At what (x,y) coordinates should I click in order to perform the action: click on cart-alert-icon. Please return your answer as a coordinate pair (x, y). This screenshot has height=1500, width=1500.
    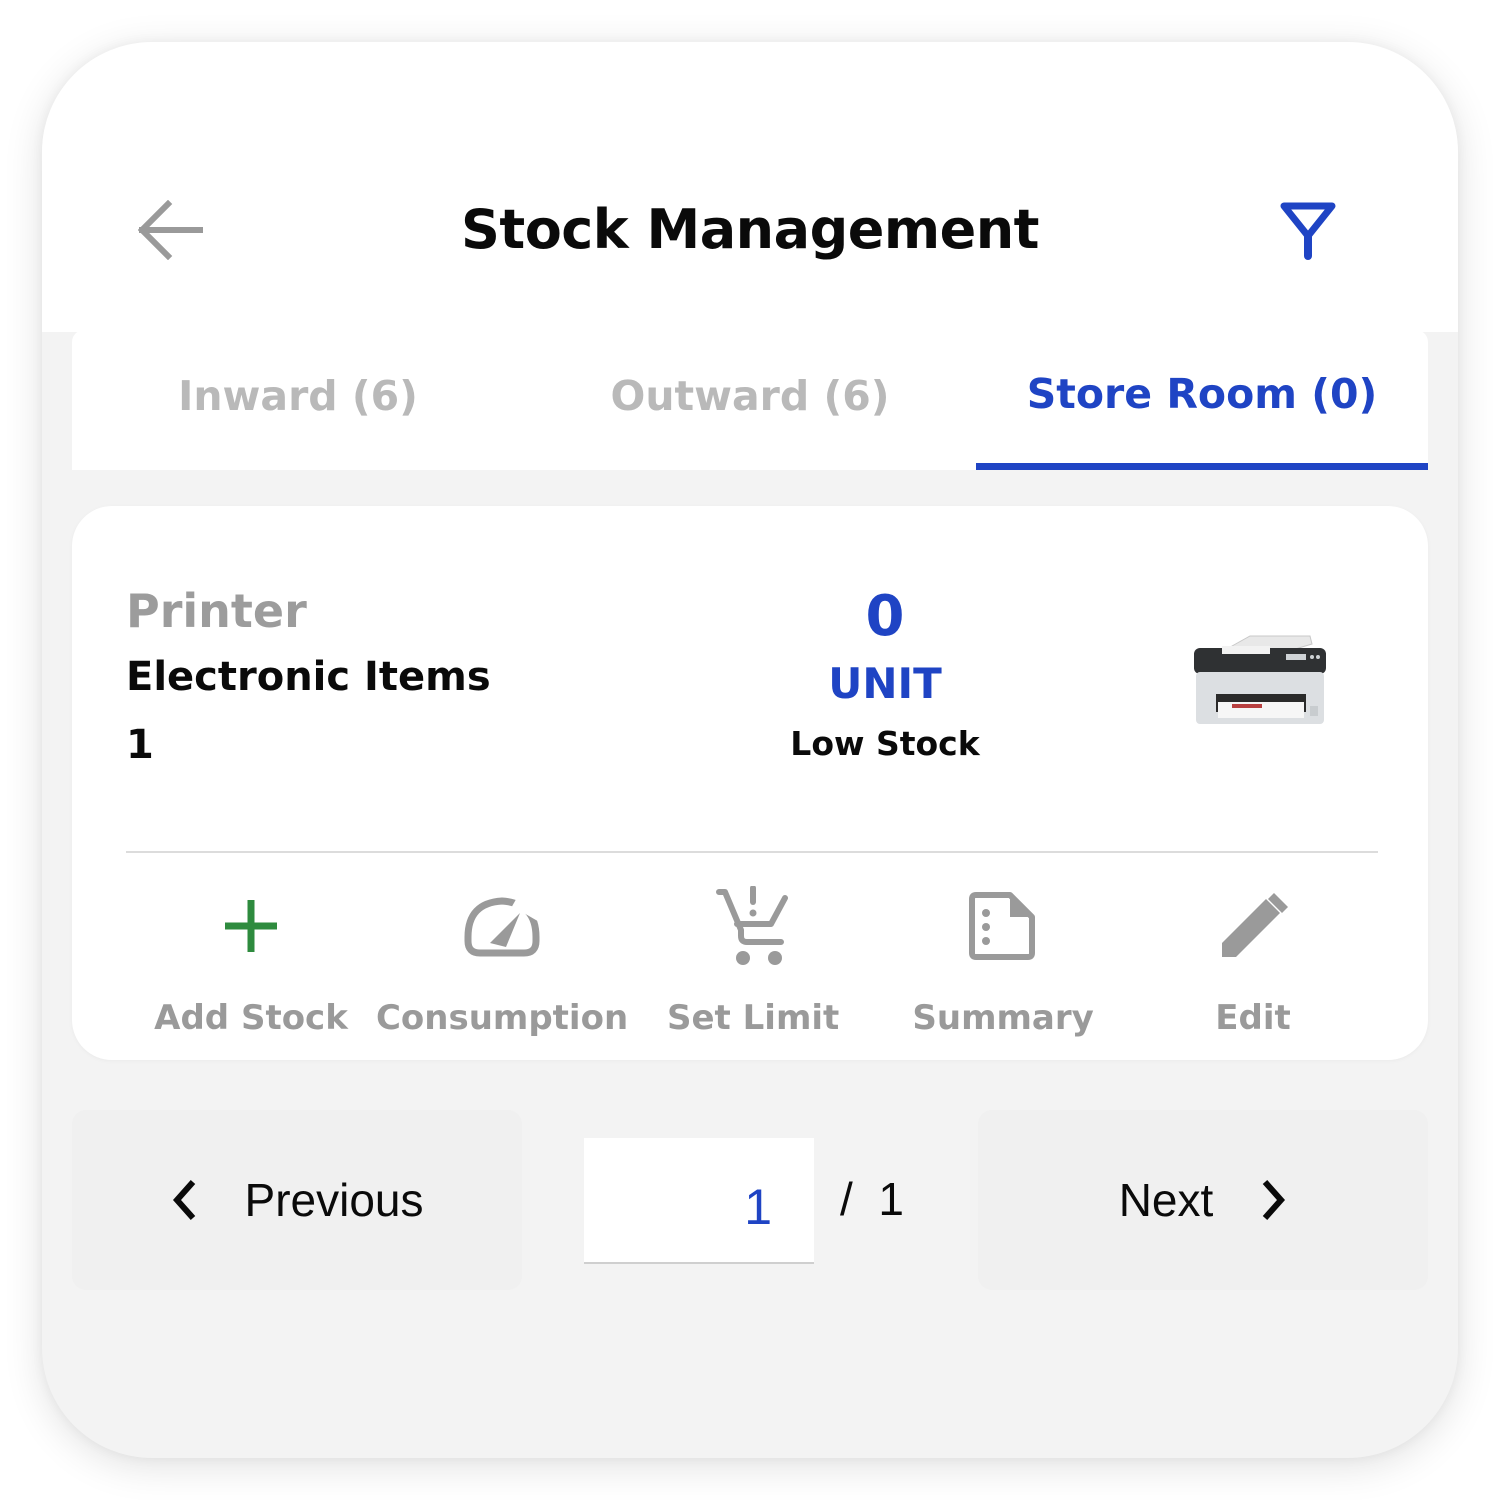
    Looking at the image, I should click on (753, 926).